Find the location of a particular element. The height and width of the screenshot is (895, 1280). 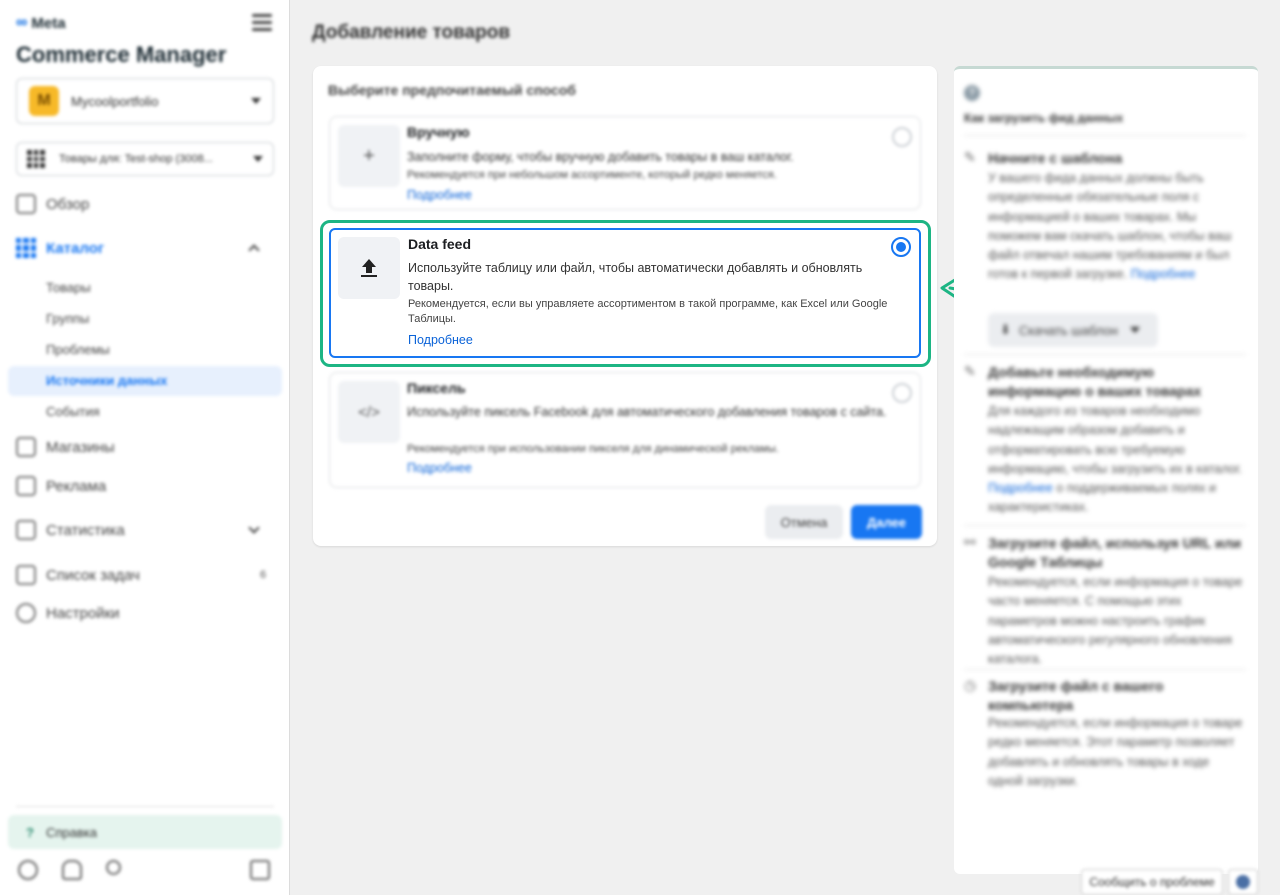

tasks-icon is located at coordinates (26, 575).